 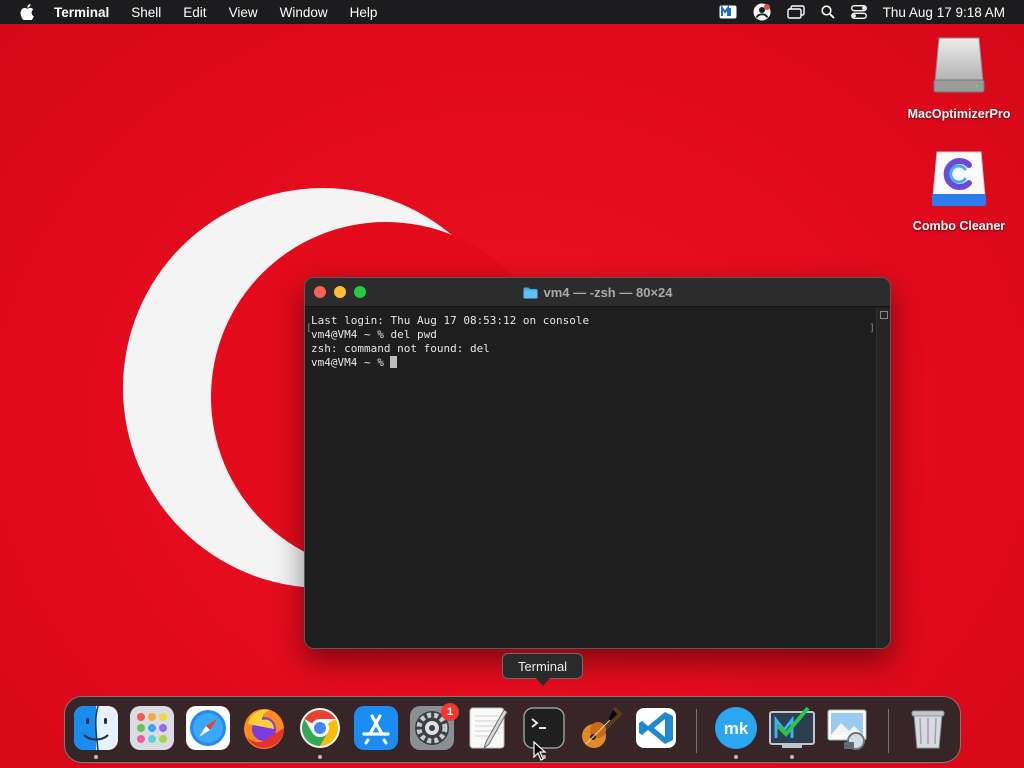 I want to click on dock-app-store, so click(x=376, y=728).